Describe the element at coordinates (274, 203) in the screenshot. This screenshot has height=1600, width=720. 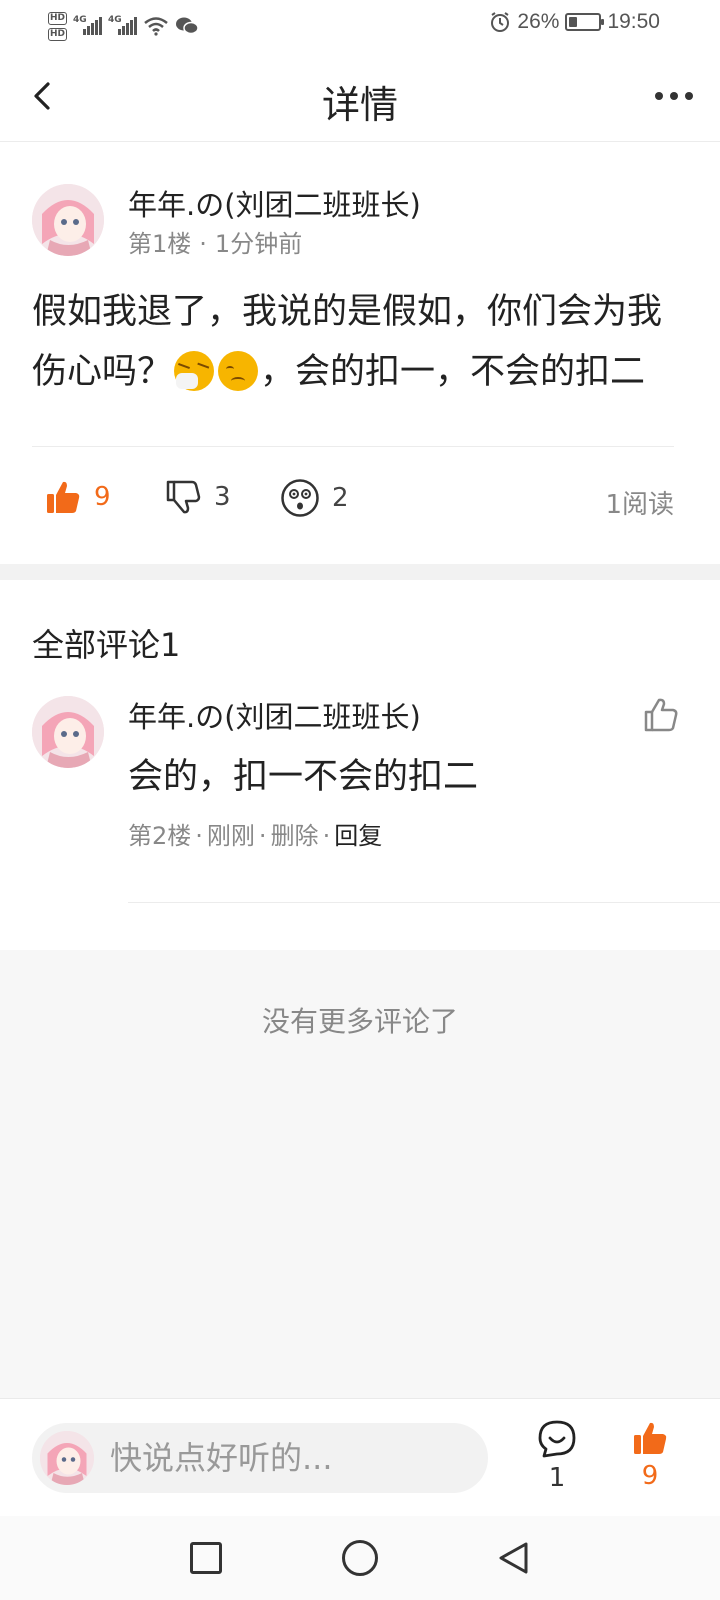
I see `post-author: 年年.の(刘团二班班长)` at that location.